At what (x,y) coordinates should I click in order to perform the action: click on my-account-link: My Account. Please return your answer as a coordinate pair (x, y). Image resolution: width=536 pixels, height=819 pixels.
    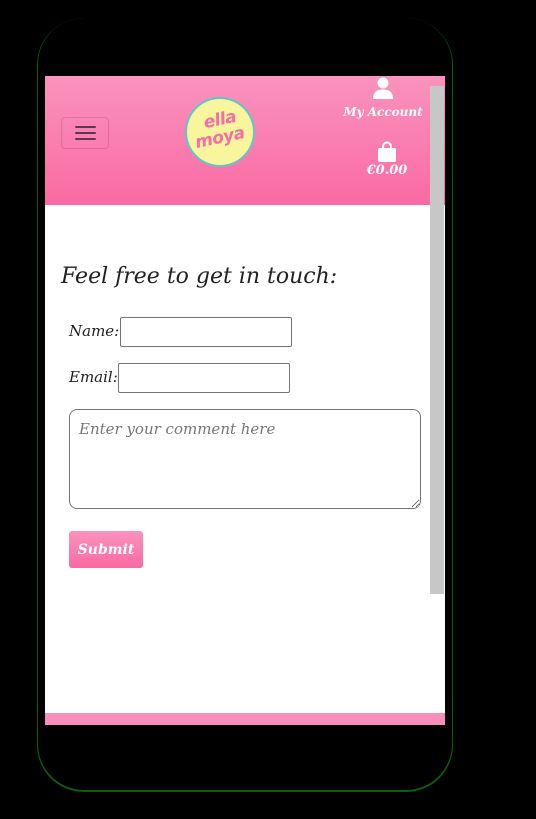
    Looking at the image, I should click on (383, 100).